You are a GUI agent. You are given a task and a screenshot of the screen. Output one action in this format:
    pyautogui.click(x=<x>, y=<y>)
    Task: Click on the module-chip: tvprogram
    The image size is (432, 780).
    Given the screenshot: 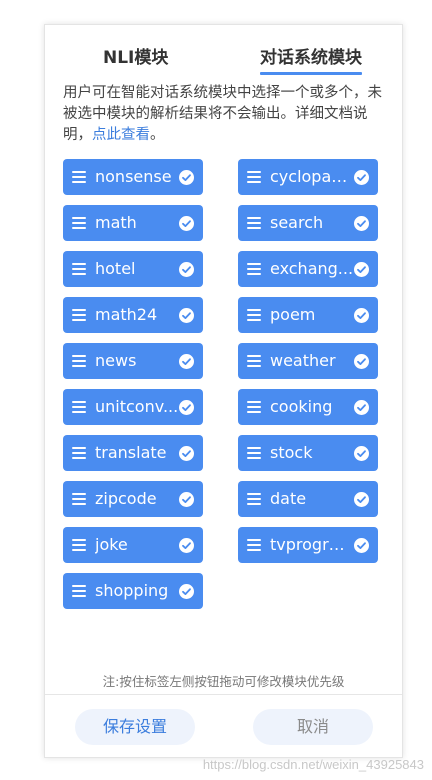 What is the action you would take?
    pyautogui.click(x=308, y=545)
    